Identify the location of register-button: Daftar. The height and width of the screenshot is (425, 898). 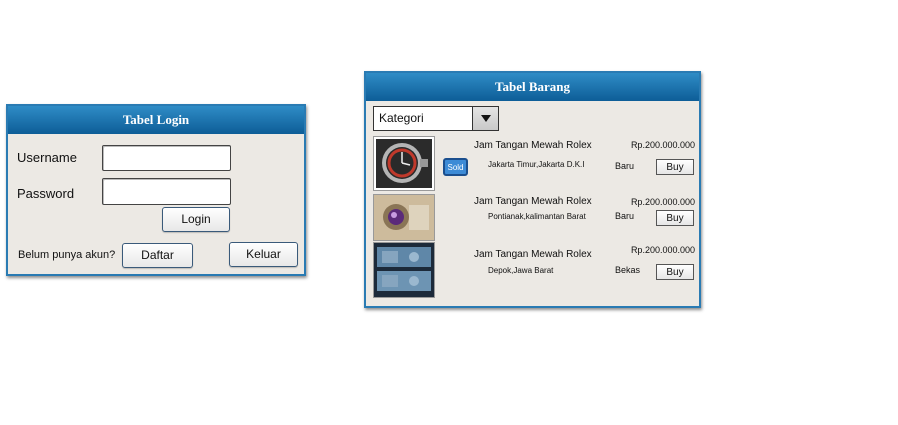
(157, 255).